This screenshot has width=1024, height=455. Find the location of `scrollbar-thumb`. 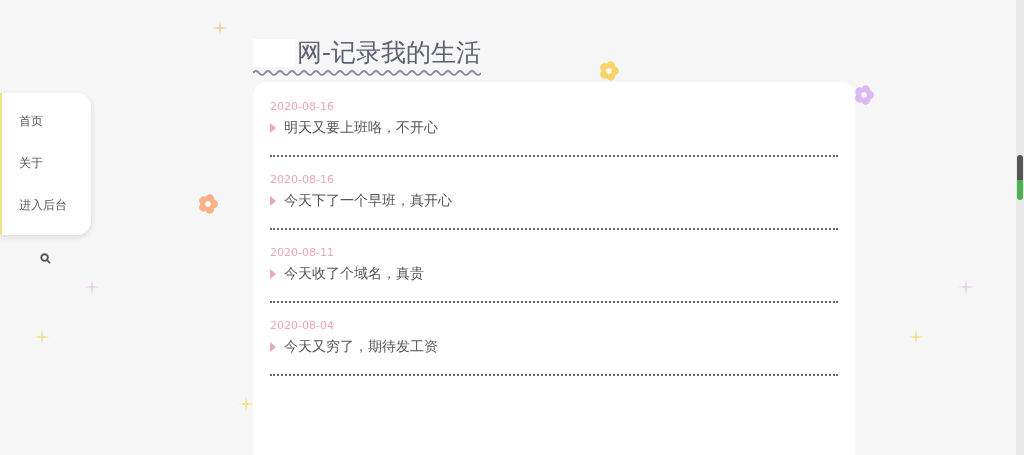

scrollbar-thumb is located at coordinates (1020, 177).